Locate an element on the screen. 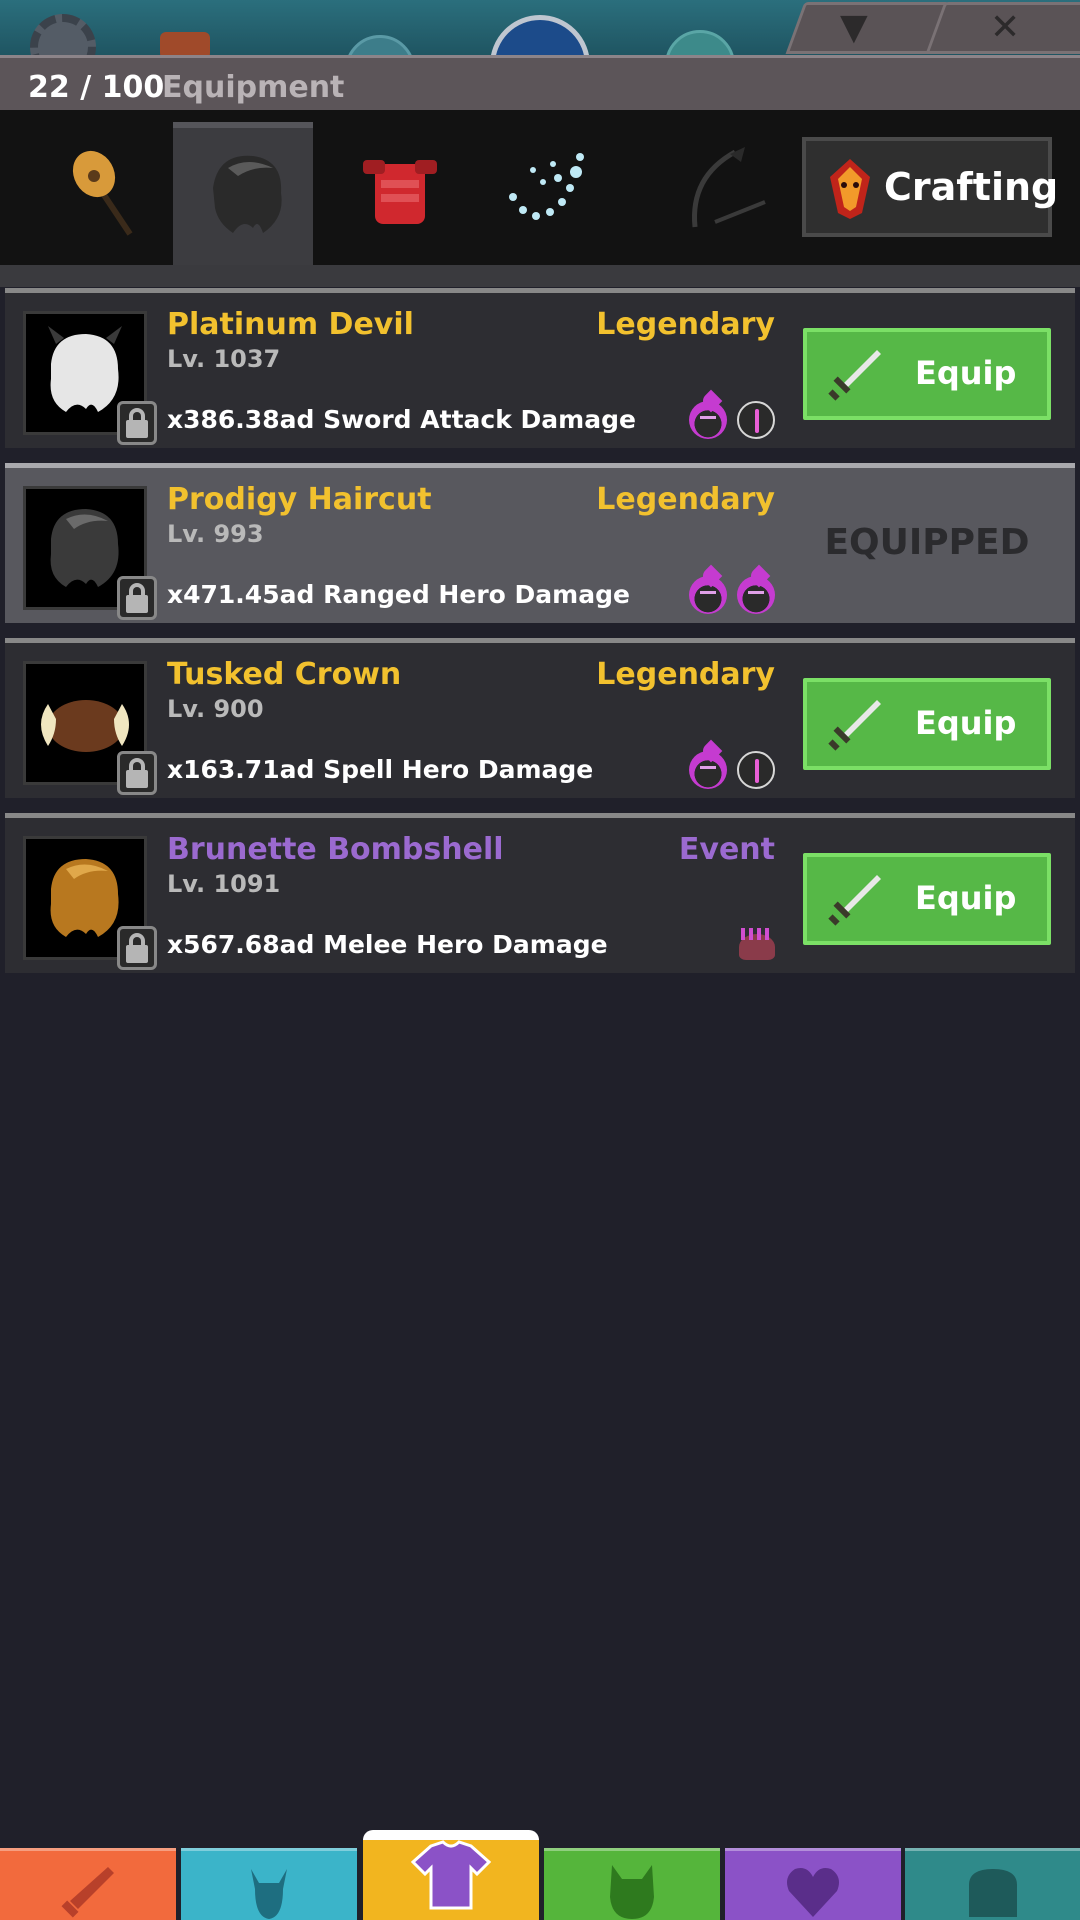 This screenshot has width=1080, height=1920. item-name: Brunette Bombshell is located at coordinates (335, 849).